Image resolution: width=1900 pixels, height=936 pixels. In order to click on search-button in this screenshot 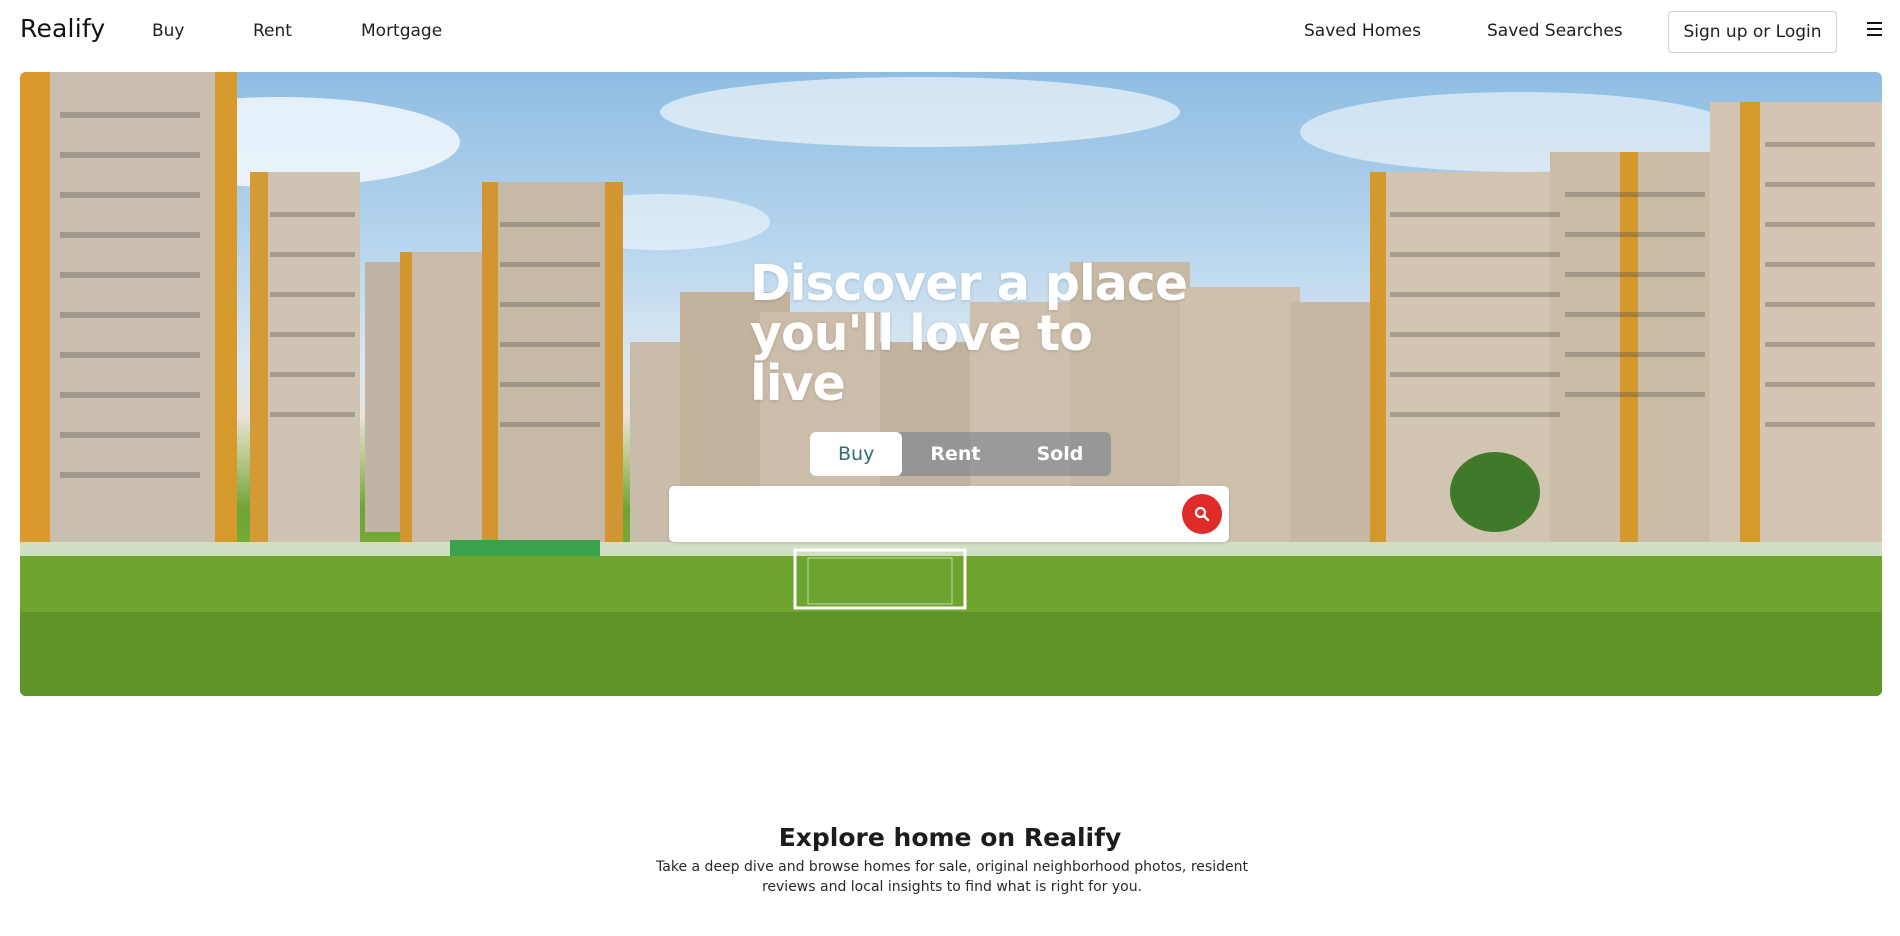, I will do `click(1202, 514)`.